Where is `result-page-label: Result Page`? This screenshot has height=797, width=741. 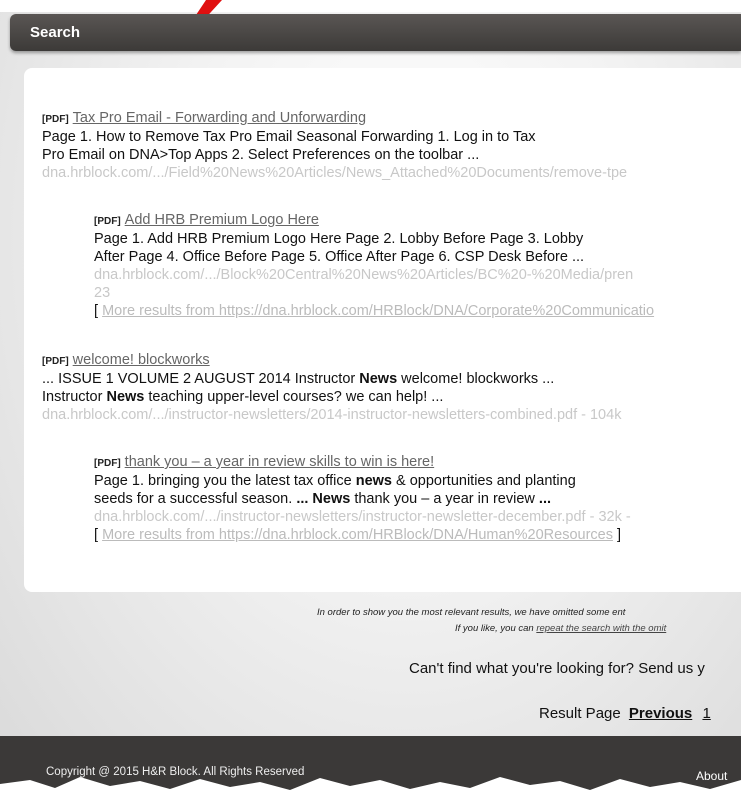 result-page-label: Result Page is located at coordinates (580, 713).